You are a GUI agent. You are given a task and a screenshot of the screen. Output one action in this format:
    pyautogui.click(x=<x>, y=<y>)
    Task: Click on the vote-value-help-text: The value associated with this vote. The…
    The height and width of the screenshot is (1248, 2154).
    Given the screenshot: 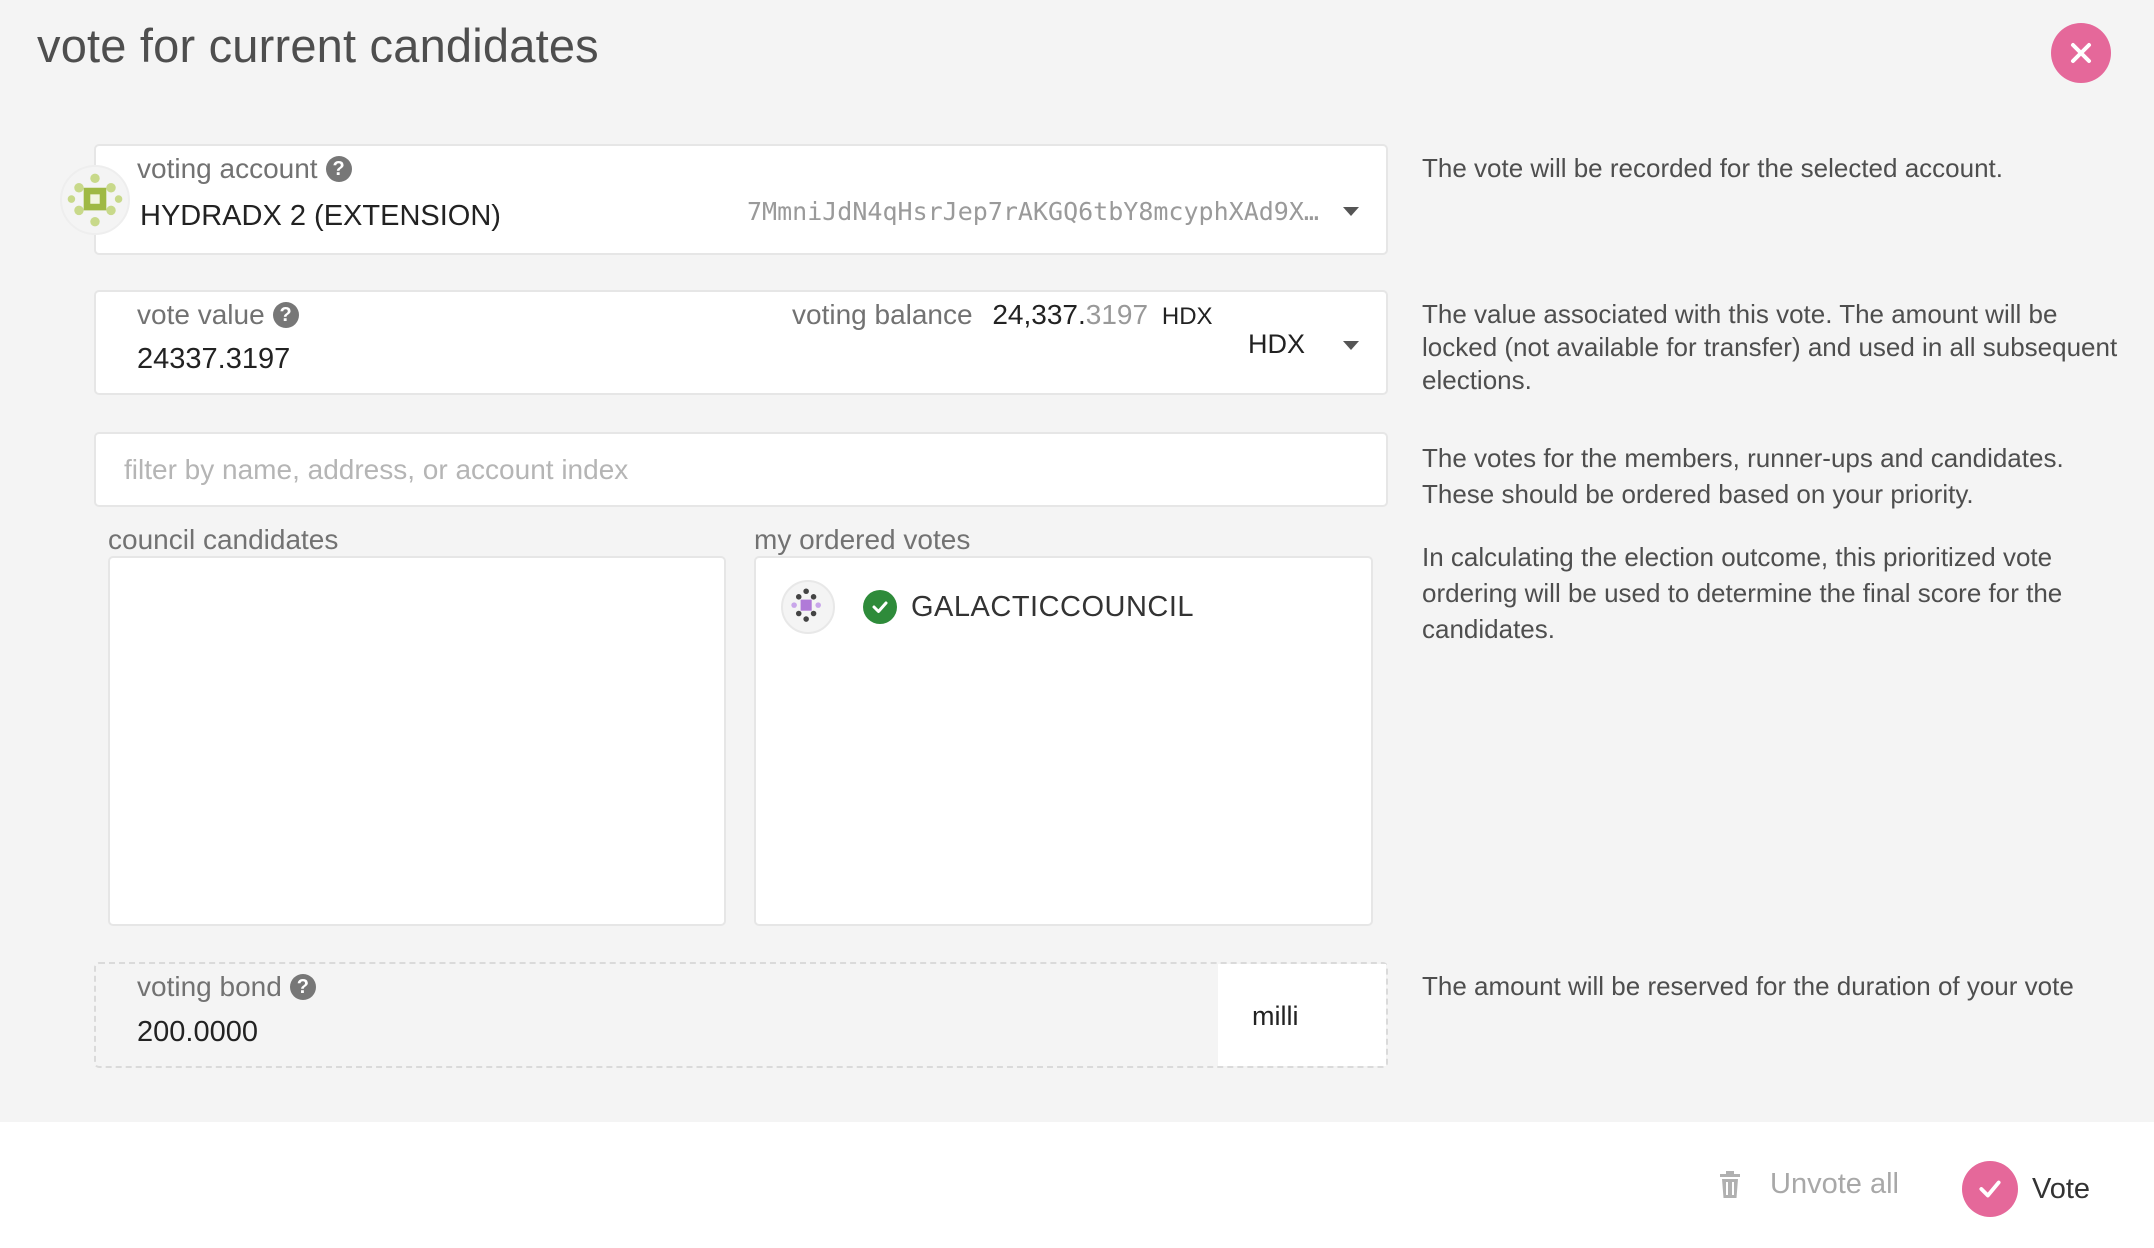 What is the action you would take?
    pyautogui.click(x=1770, y=347)
    